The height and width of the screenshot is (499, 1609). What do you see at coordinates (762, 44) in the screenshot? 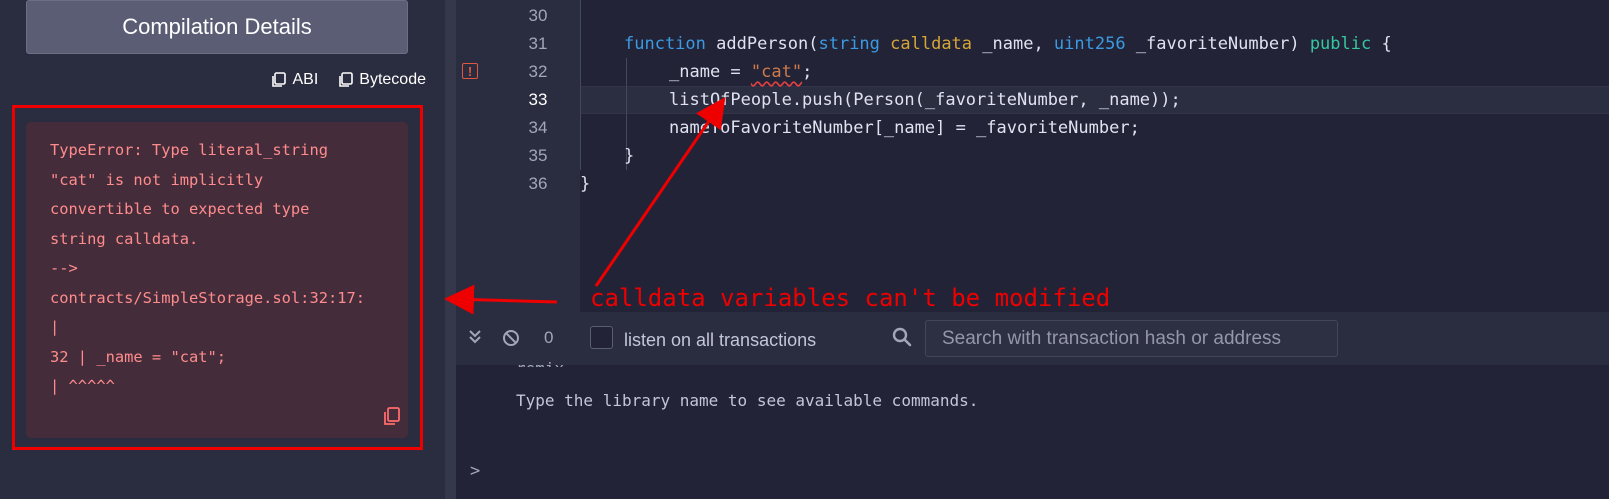
I see `code-token: addPerson(` at bounding box center [762, 44].